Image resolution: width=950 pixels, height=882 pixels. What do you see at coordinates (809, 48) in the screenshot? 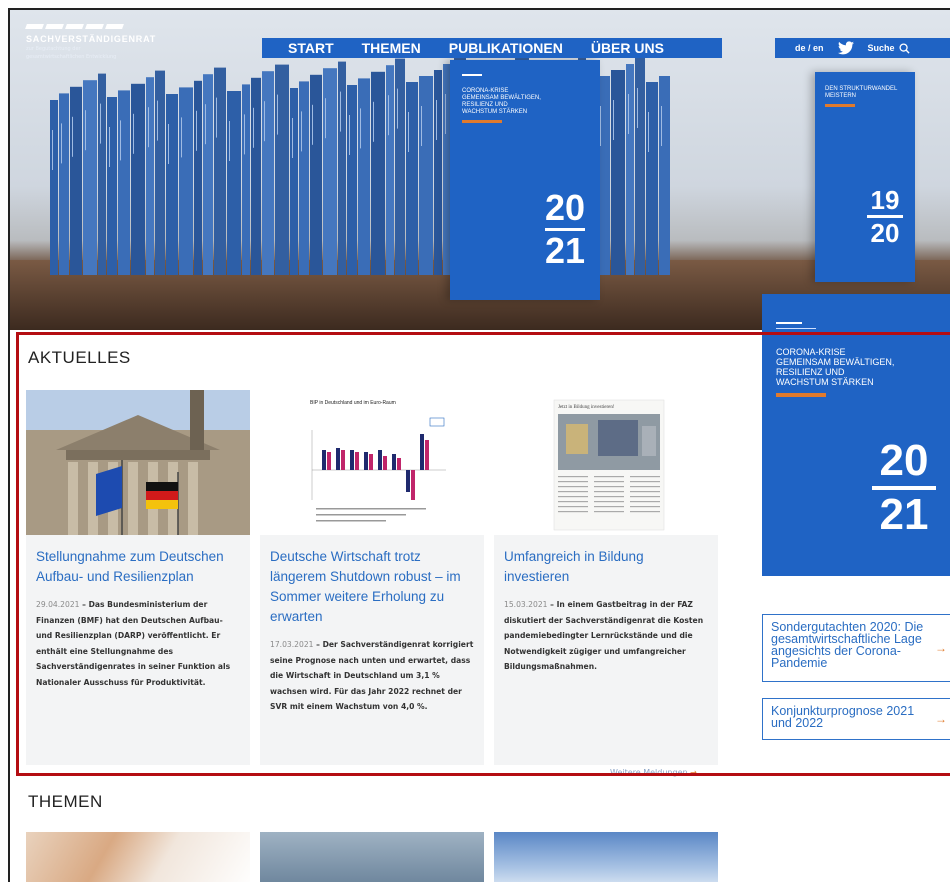
I see `language-switch: de / en` at bounding box center [809, 48].